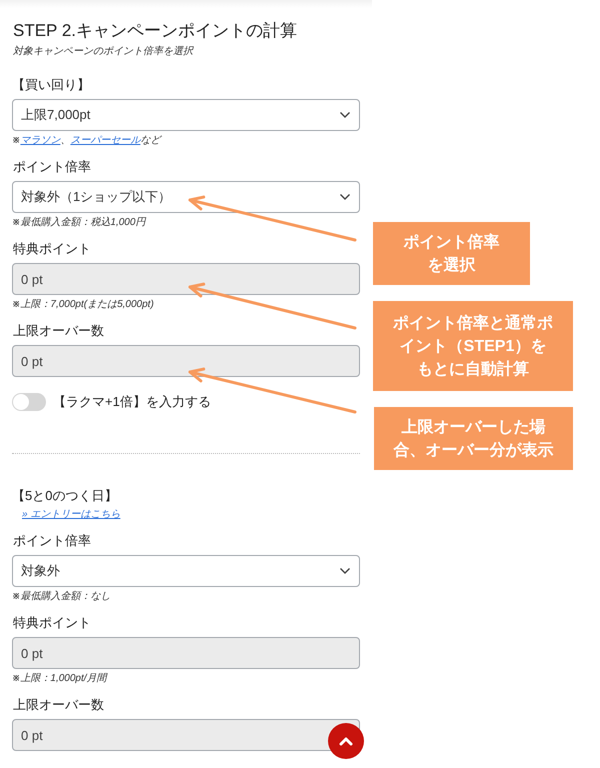  I want to click on chevron-up-icon, so click(346, 741).